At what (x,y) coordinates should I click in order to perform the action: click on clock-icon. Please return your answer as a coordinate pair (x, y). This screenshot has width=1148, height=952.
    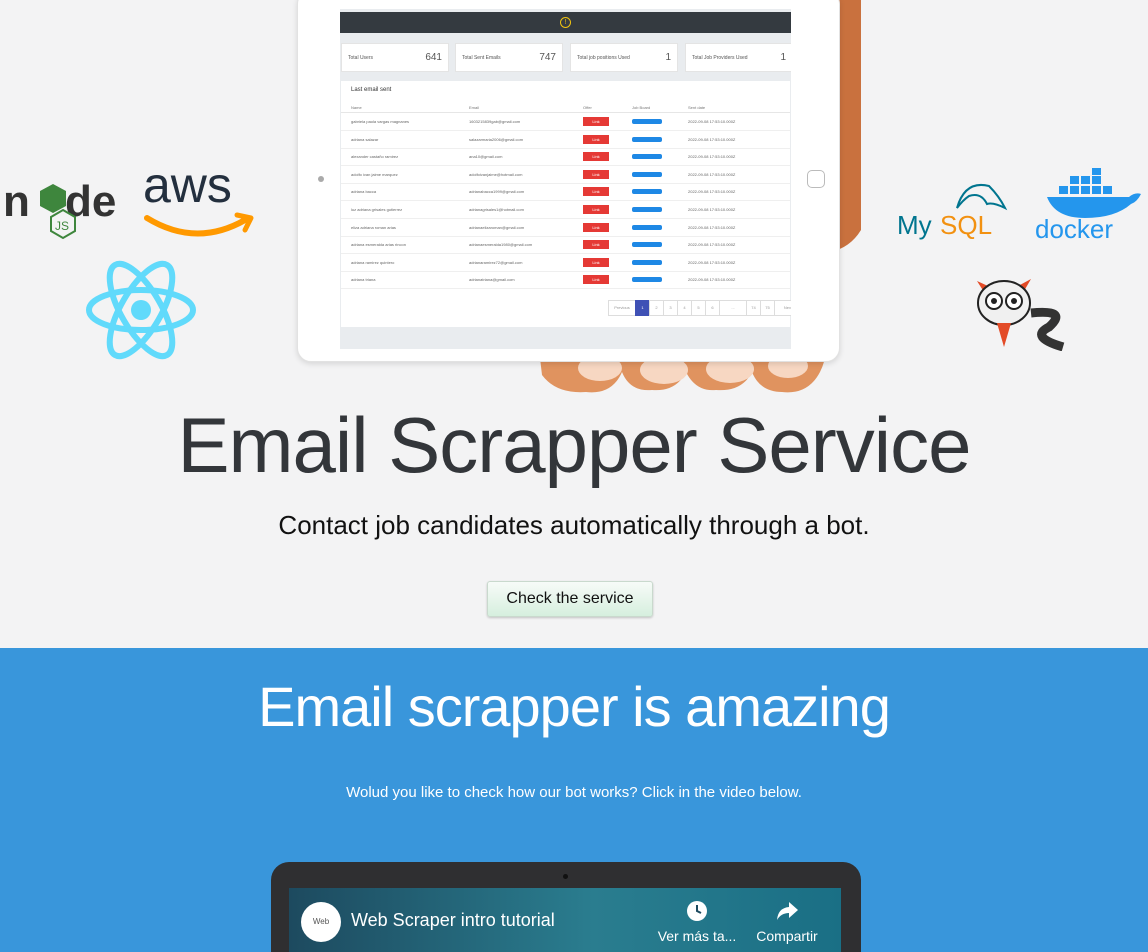
    Looking at the image, I should click on (697, 911).